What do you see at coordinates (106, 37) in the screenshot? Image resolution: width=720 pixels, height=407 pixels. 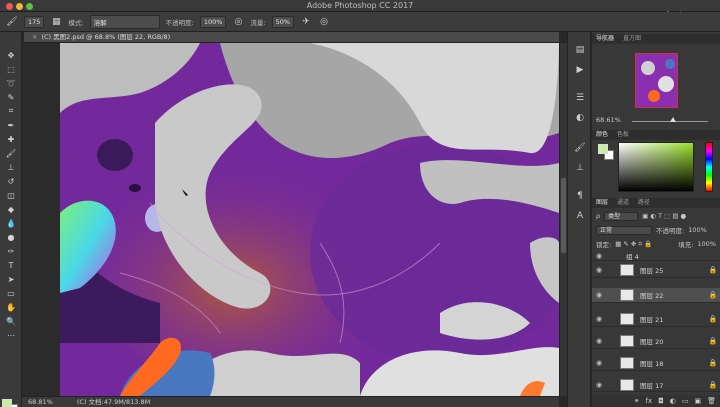 I see `document-tab-title: (C) 黑图2.psd @ 68.8% (图层 22, RGB/8)` at bounding box center [106, 37].